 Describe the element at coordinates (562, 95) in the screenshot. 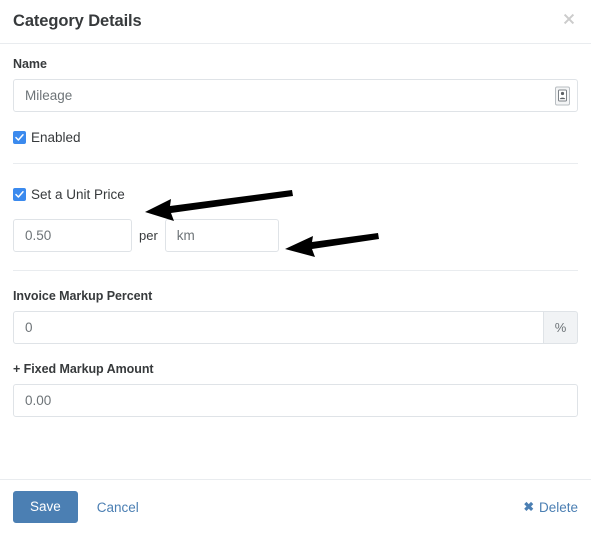

I see `autofill-card-icon` at that location.